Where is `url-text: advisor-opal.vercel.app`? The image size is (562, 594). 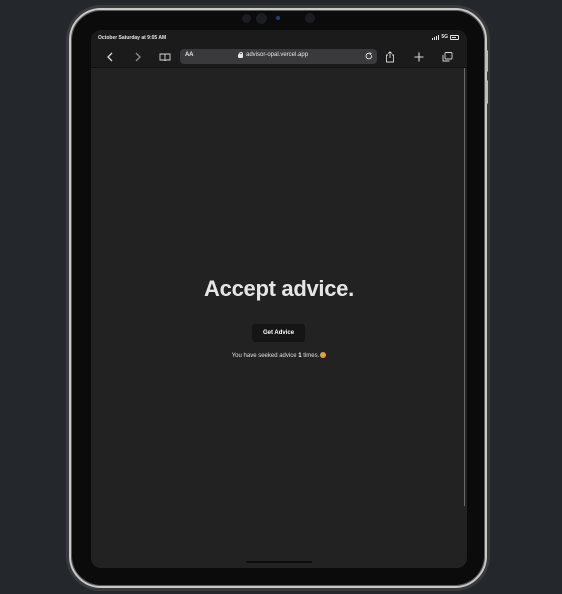
url-text: advisor-opal.vercel.app is located at coordinates (277, 55).